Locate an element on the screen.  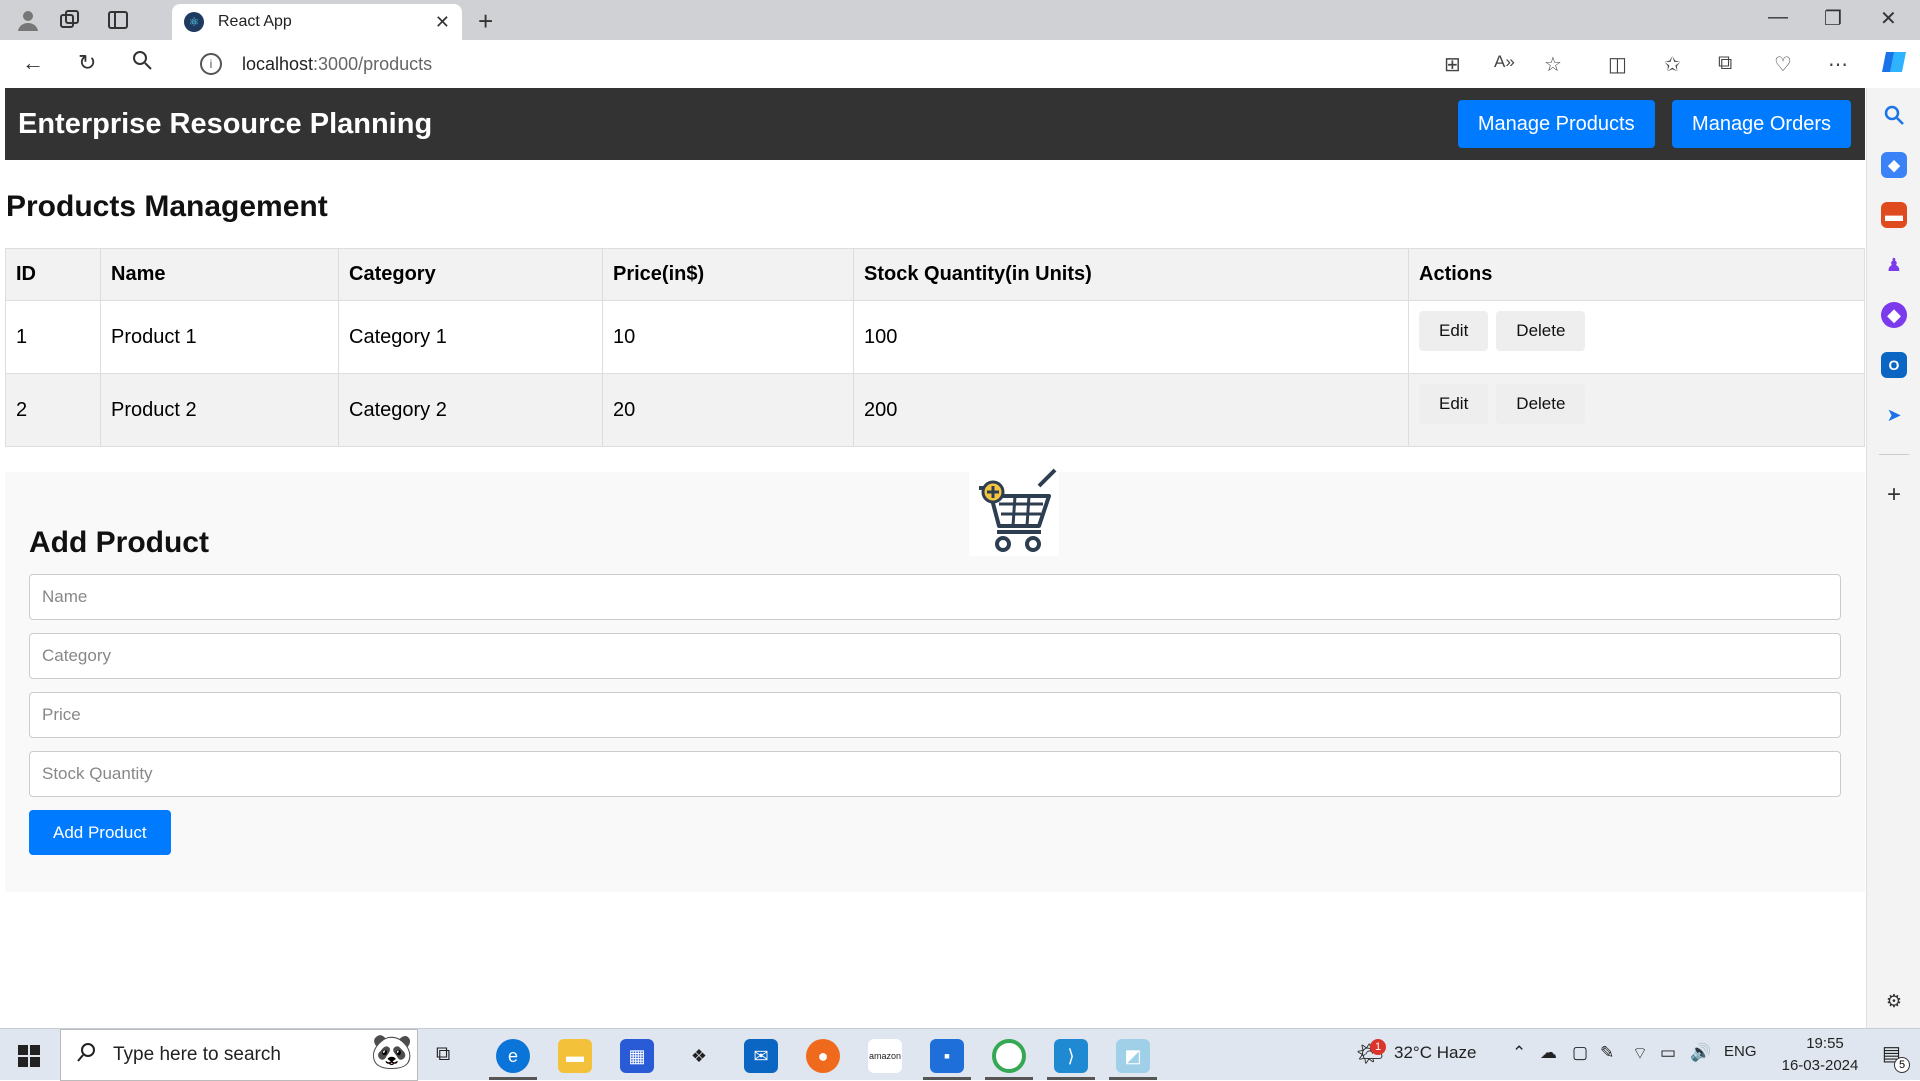
panda-search-highlight-icon: 🐼 is located at coordinates (391, 1052).